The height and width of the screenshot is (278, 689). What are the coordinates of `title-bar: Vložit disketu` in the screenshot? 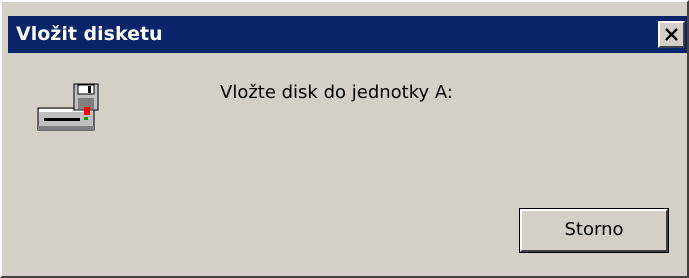 It's located at (347, 34).